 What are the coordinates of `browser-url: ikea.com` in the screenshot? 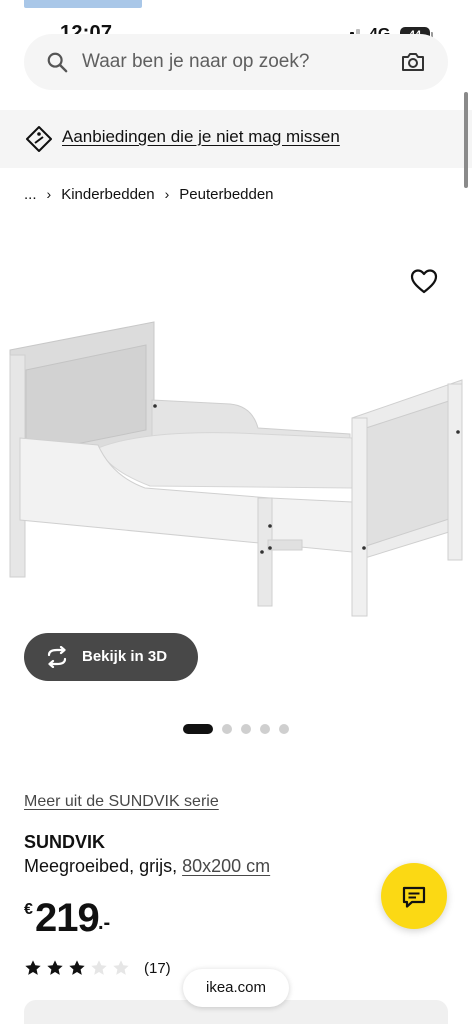 It's located at (236, 988).